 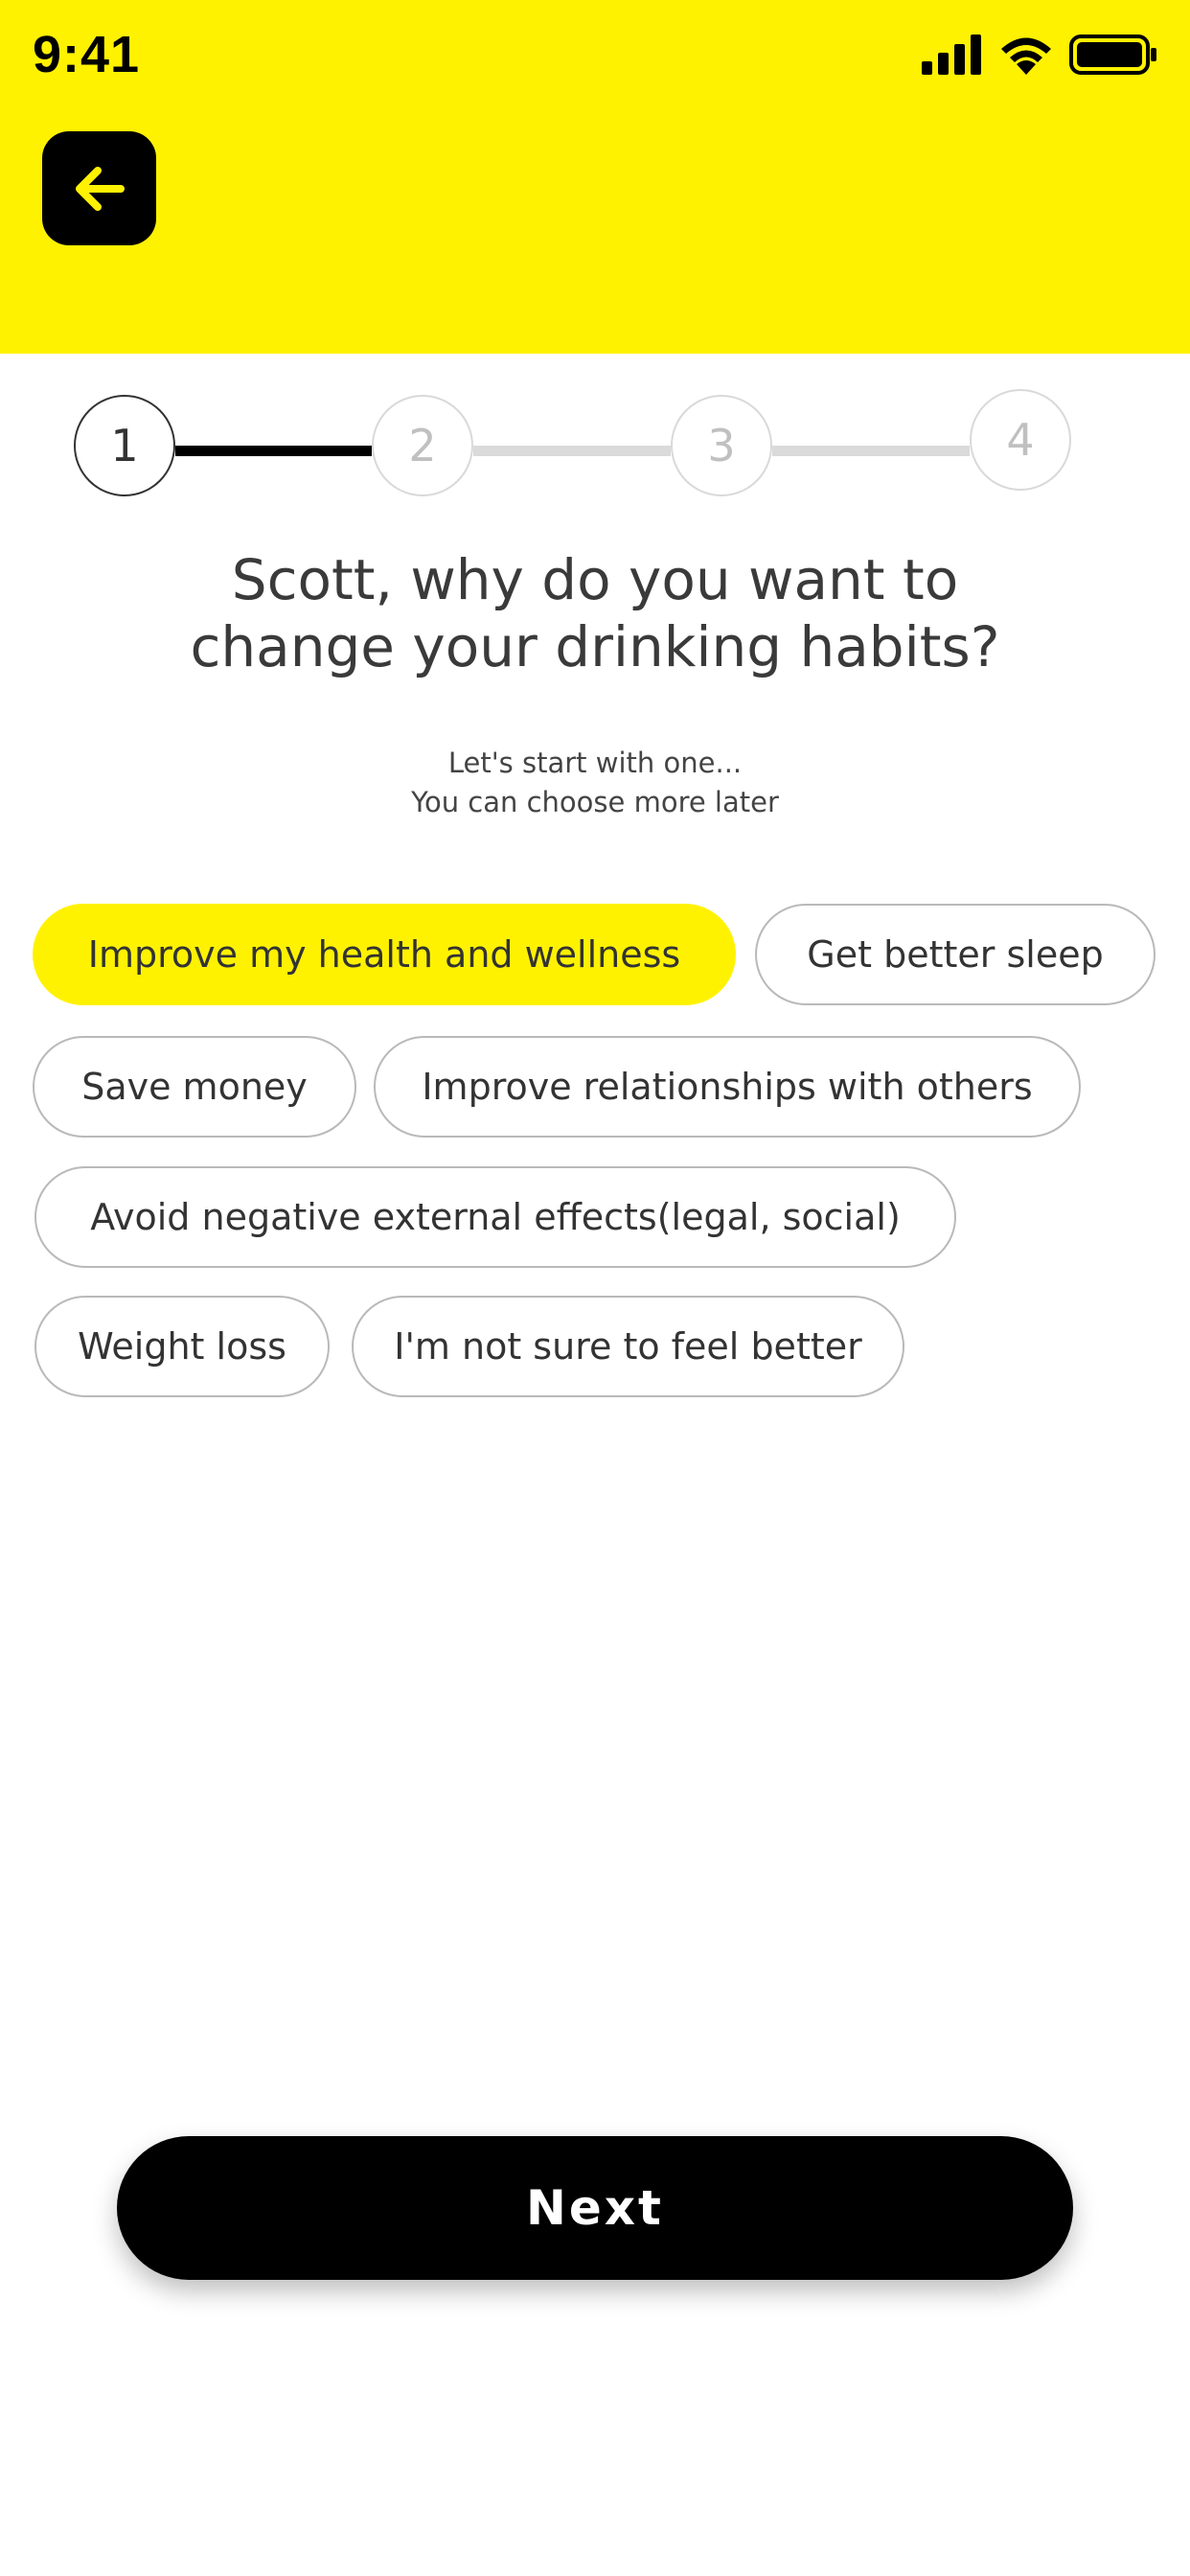 I want to click on battery-icon, so click(x=1112, y=54).